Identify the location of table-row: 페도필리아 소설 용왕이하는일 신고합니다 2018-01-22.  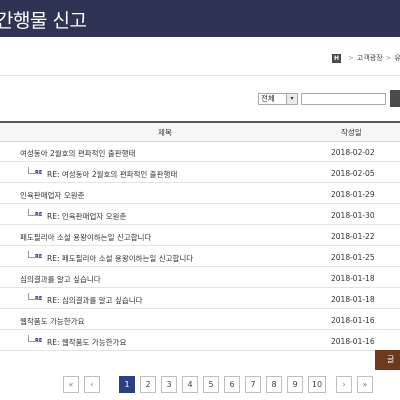
(200, 236).